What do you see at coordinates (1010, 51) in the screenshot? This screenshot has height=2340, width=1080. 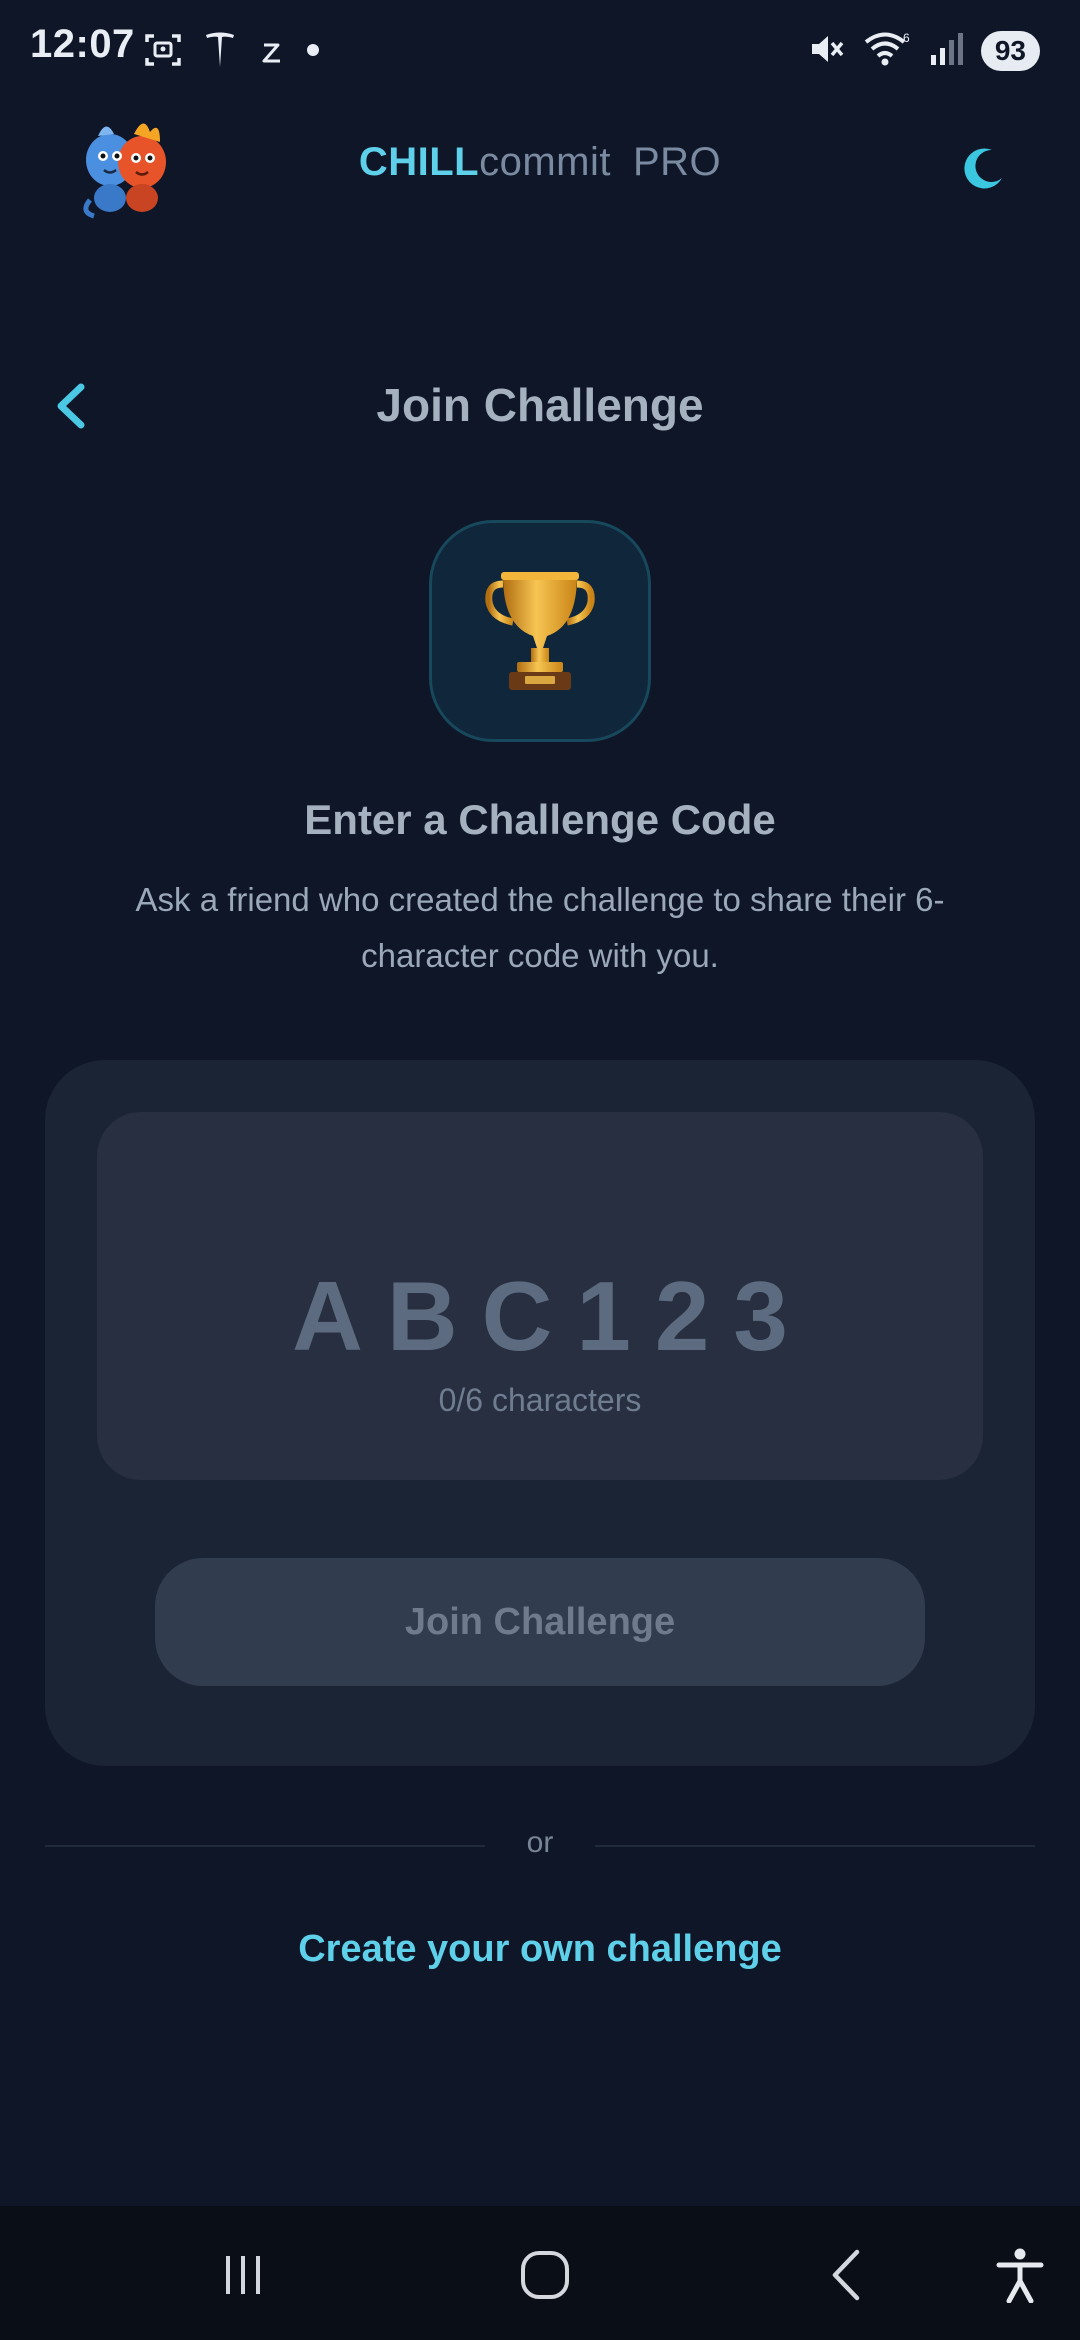 I see `battery-indicator: 93` at bounding box center [1010, 51].